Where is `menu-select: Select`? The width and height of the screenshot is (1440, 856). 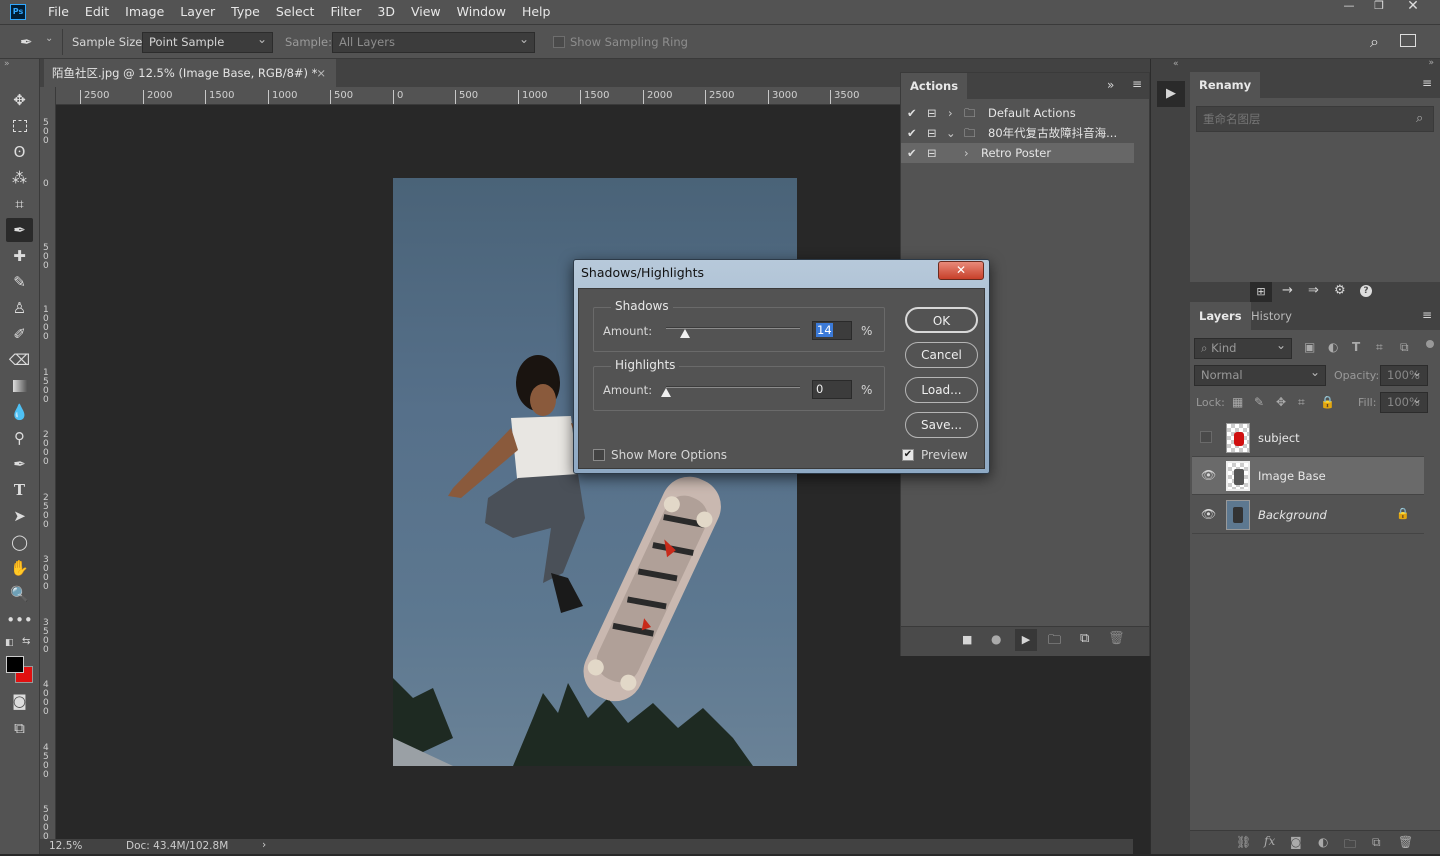
menu-select: Select is located at coordinates (295, 12).